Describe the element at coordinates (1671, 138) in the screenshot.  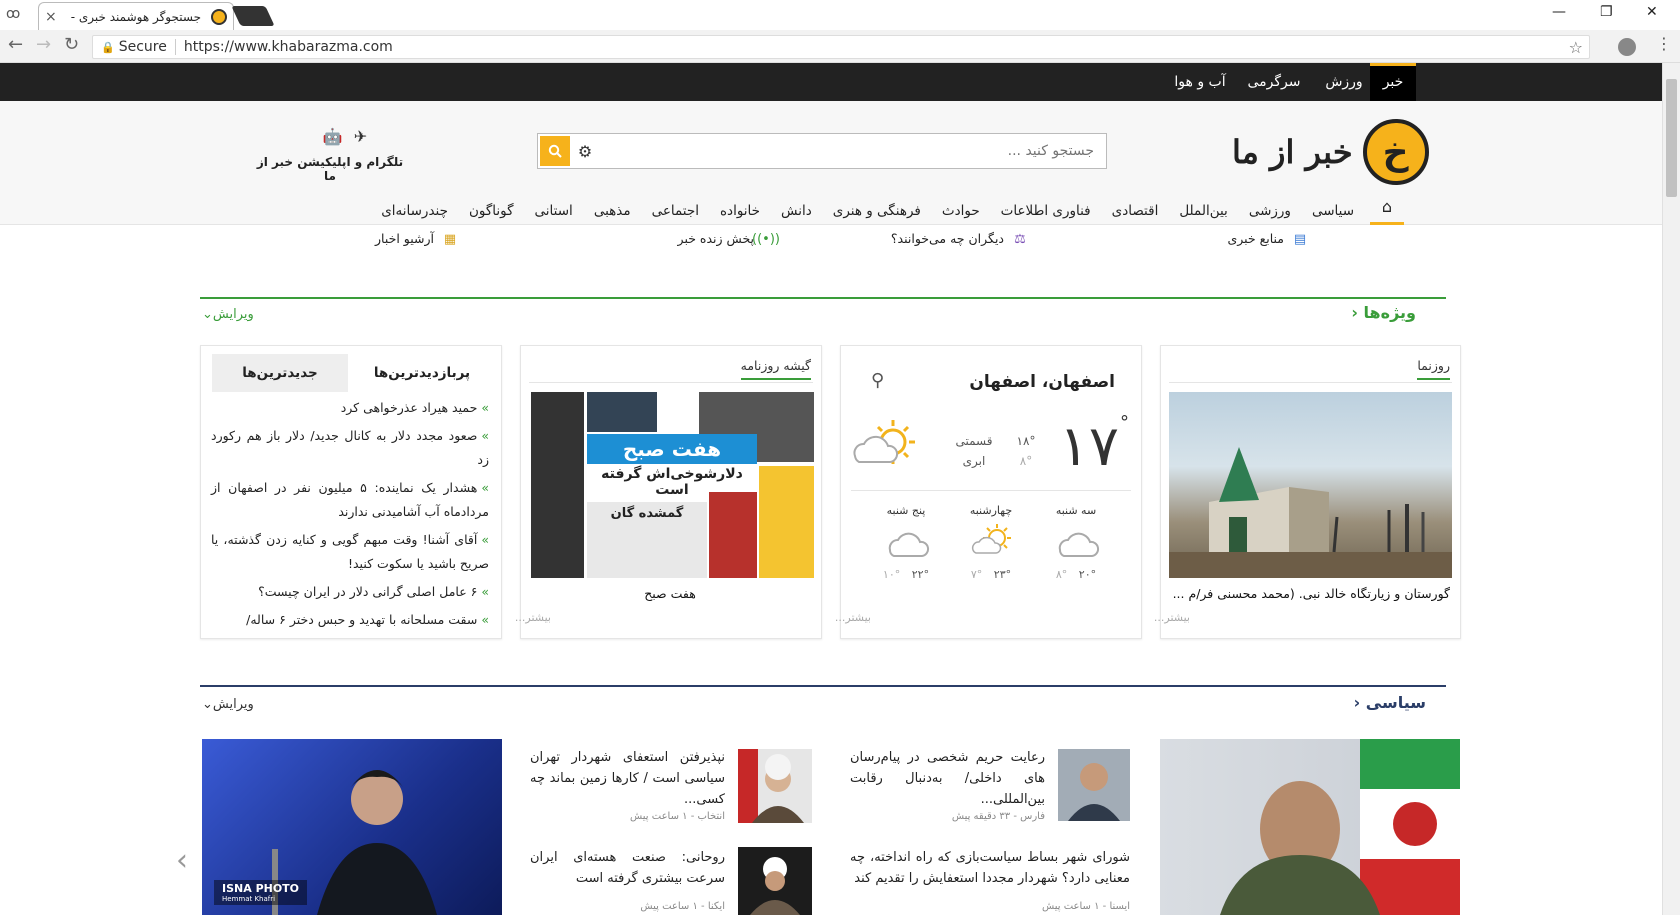
I see `scroll-thumb` at that location.